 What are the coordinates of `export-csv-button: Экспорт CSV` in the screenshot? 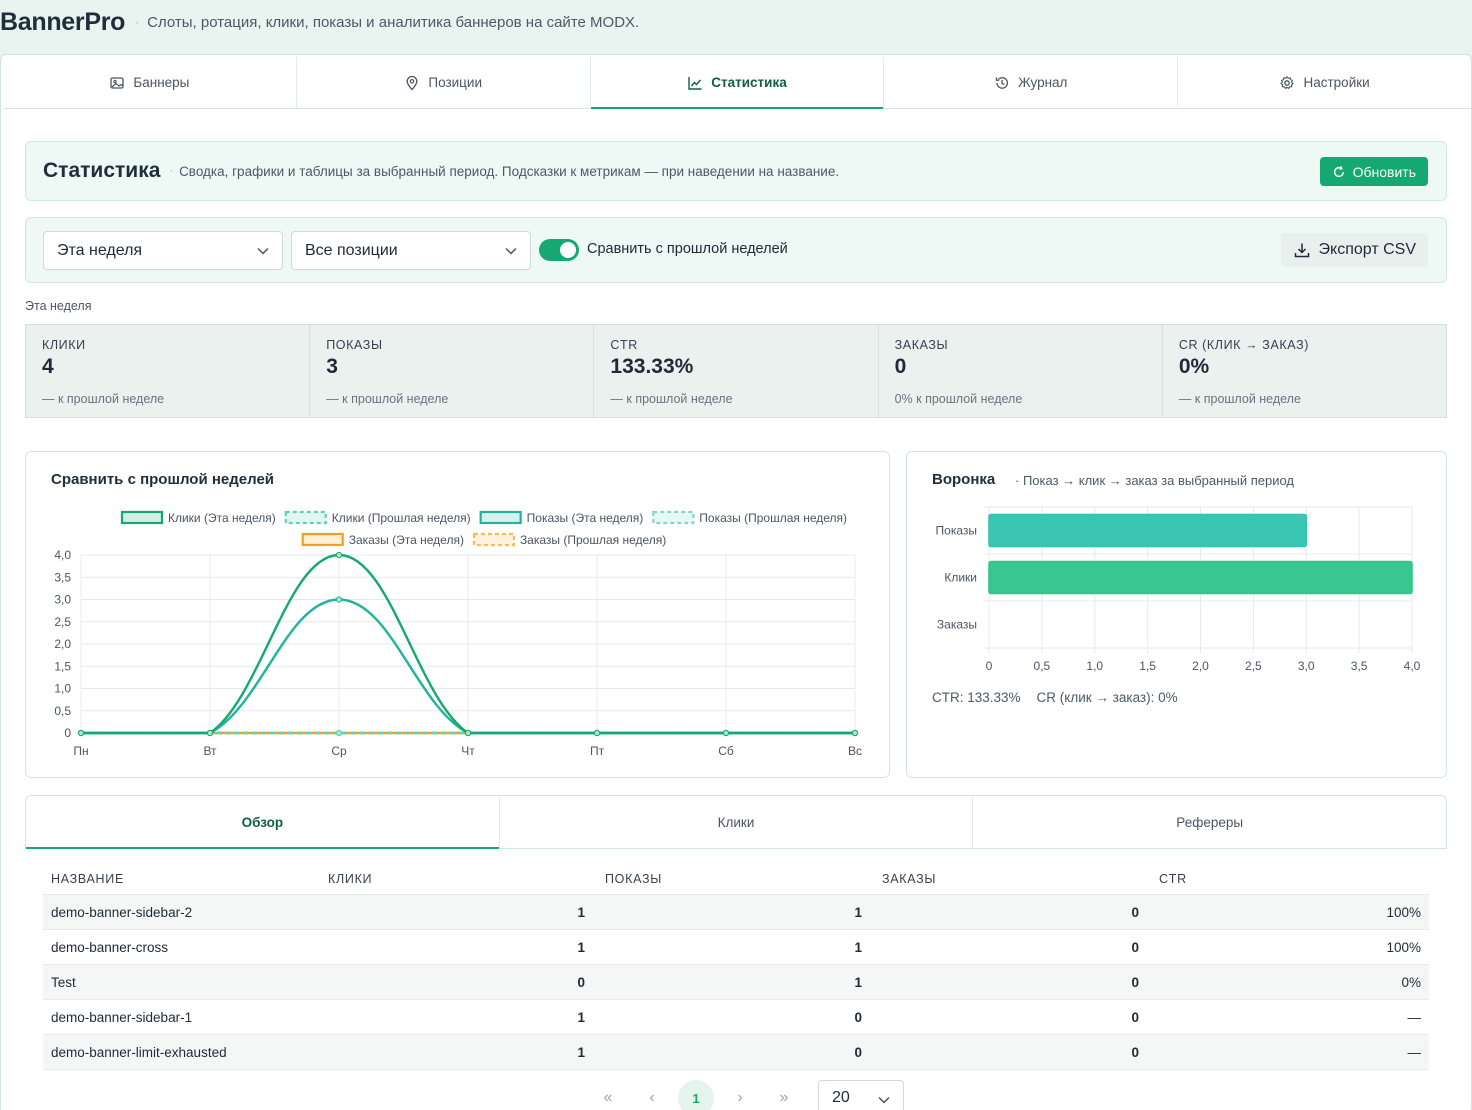 It's located at (1354, 250).